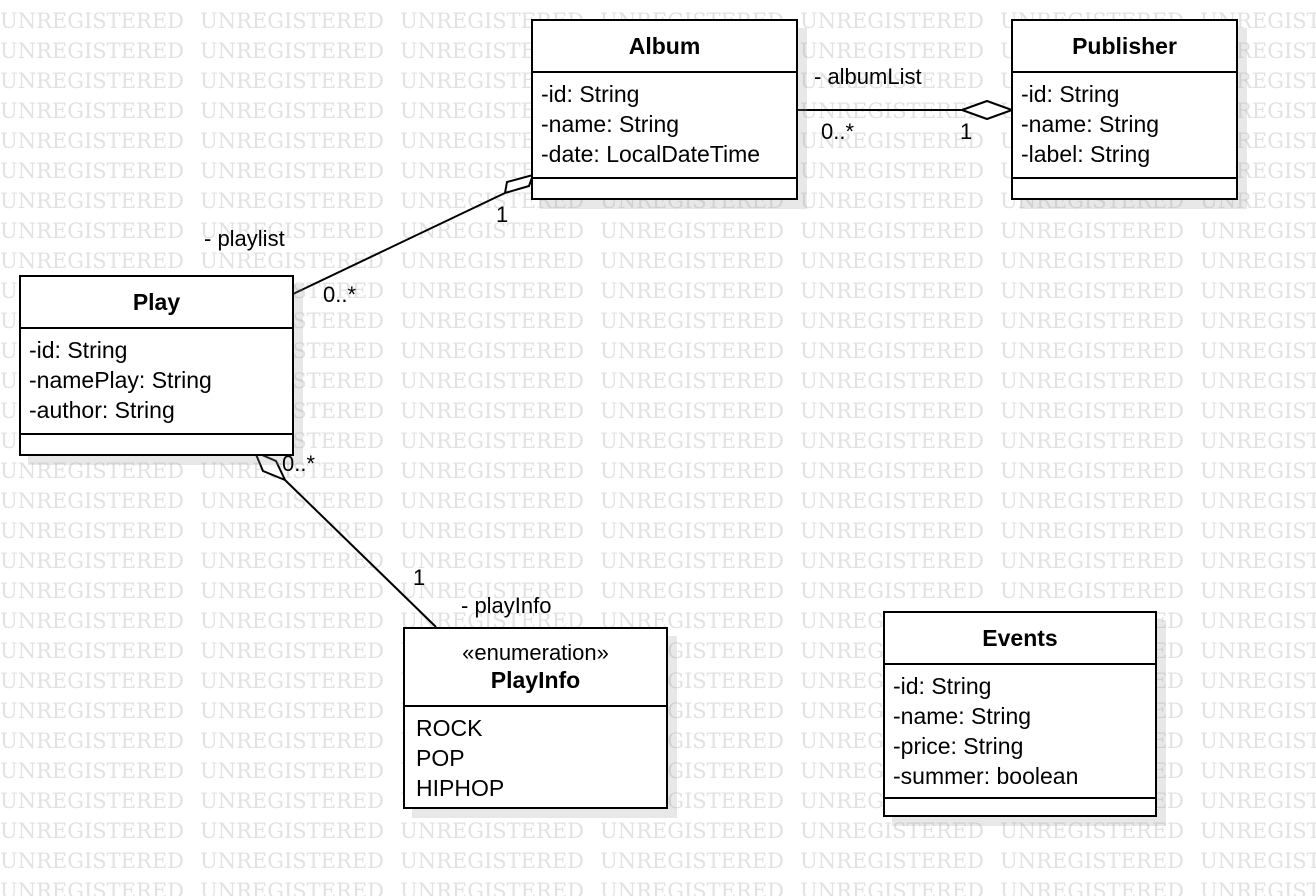  Describe the element at coordinates (449, 728) in the screenshot. I see `enum-literal: ROCK` at that location.